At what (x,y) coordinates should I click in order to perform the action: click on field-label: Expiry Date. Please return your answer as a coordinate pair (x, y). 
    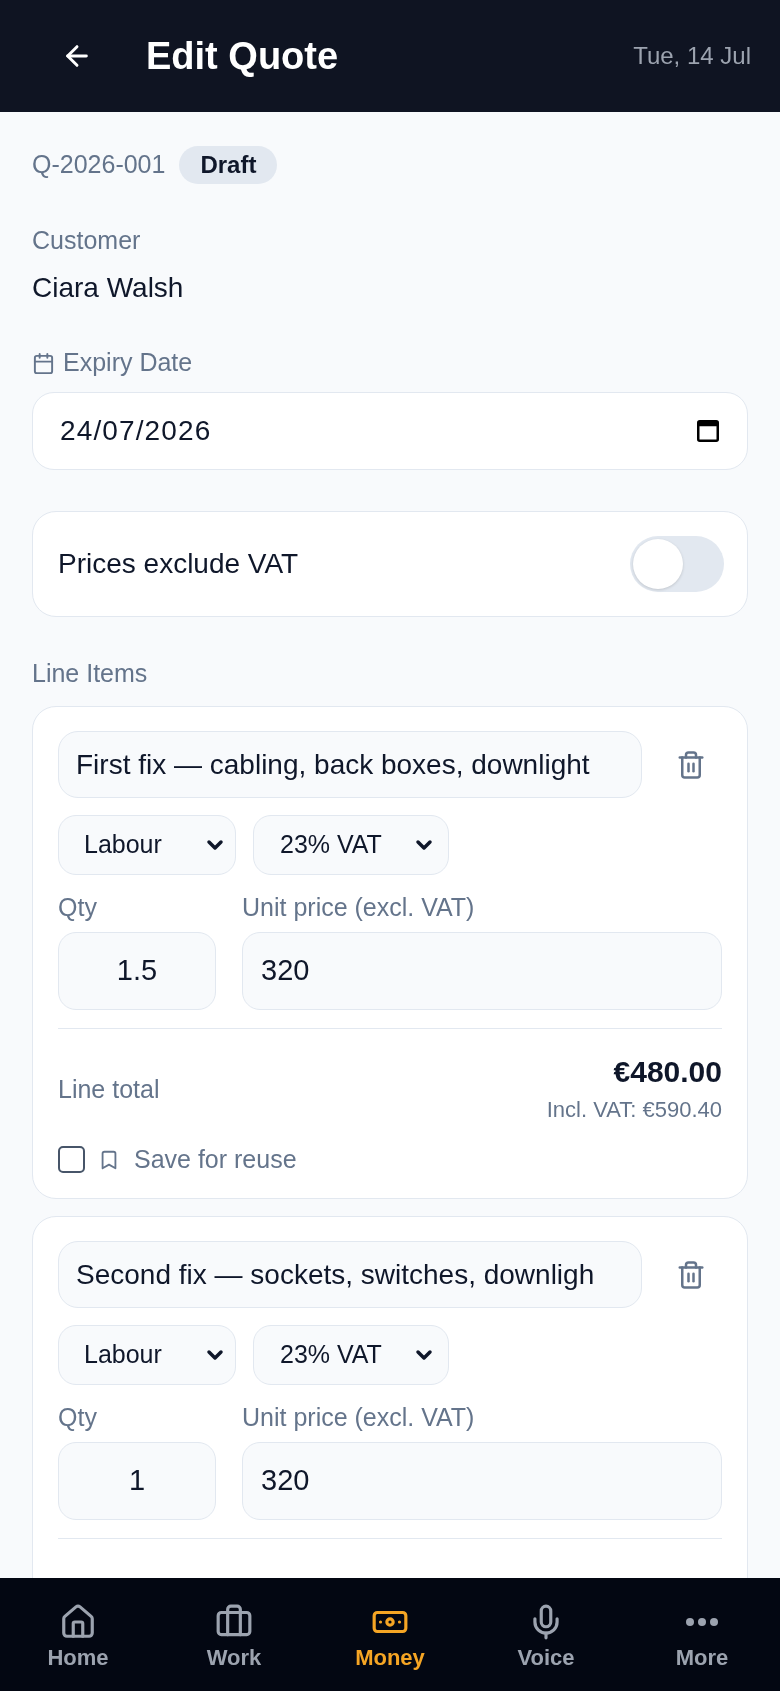
    Looking at the image, I should click on (128, 363).